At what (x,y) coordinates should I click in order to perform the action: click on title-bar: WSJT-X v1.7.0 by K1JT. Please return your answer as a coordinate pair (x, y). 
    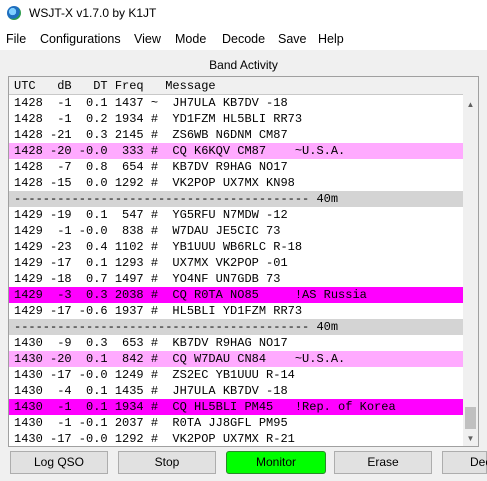
    Looking at the image, I should click on (243, 14).